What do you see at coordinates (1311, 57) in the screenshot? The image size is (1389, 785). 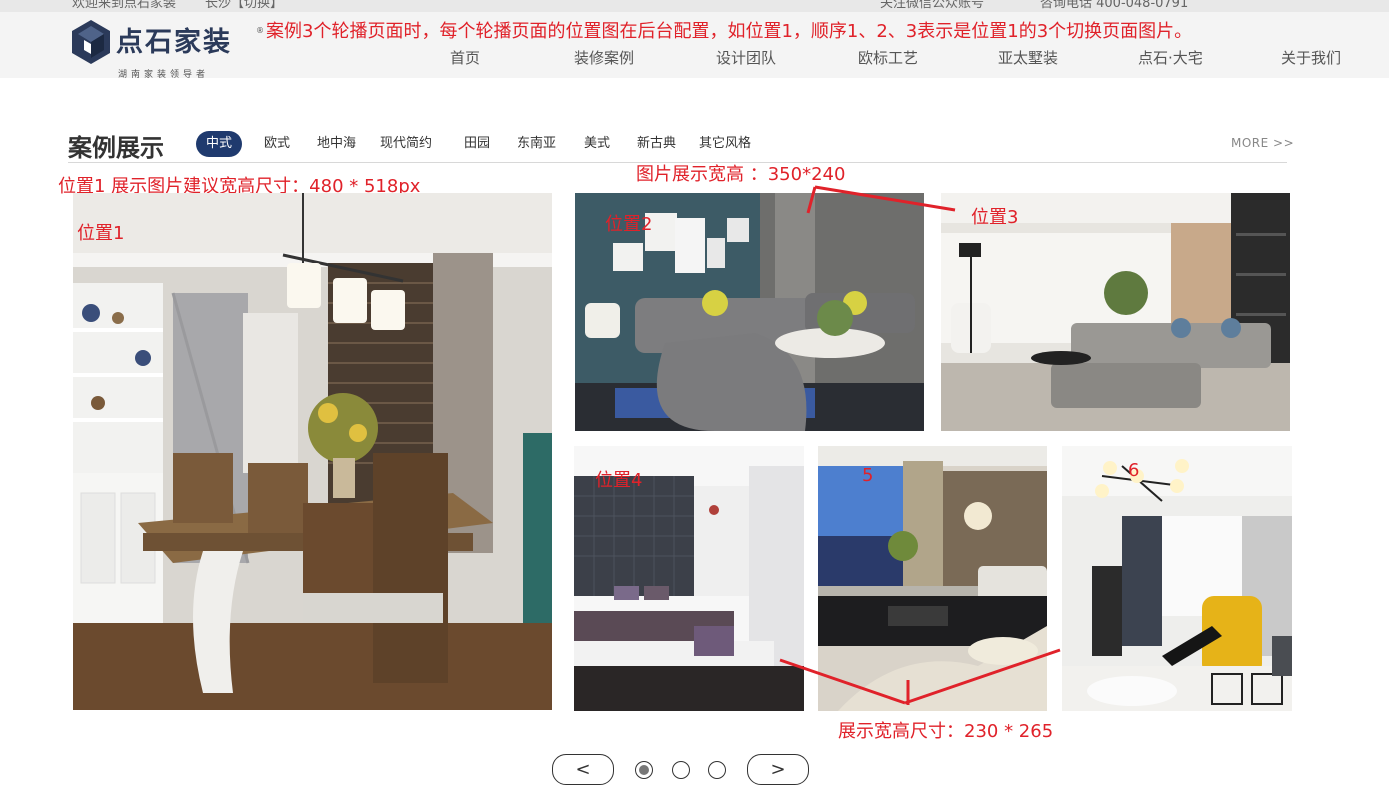 I see `nav-item-about: 关于我们` at bounding box center [1311, 57].